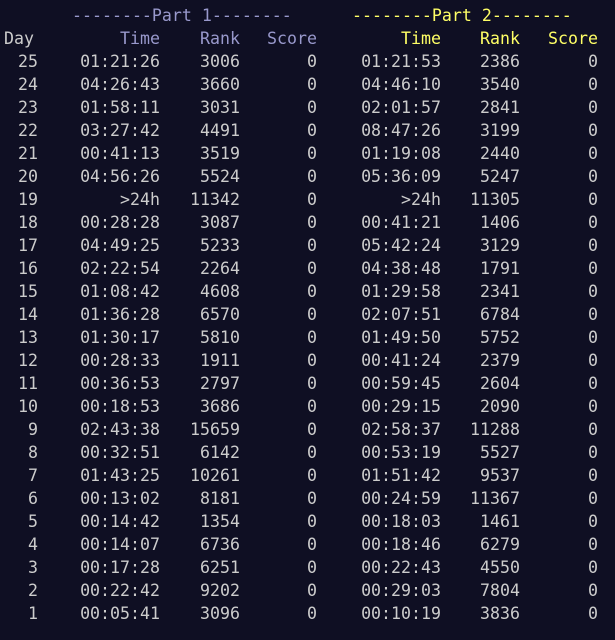 The image size is (615, 640). What do you see at coordinates (220, 176) in the screenshot?
I see `part1-rank: 5524` at bounding box center [220, 176].